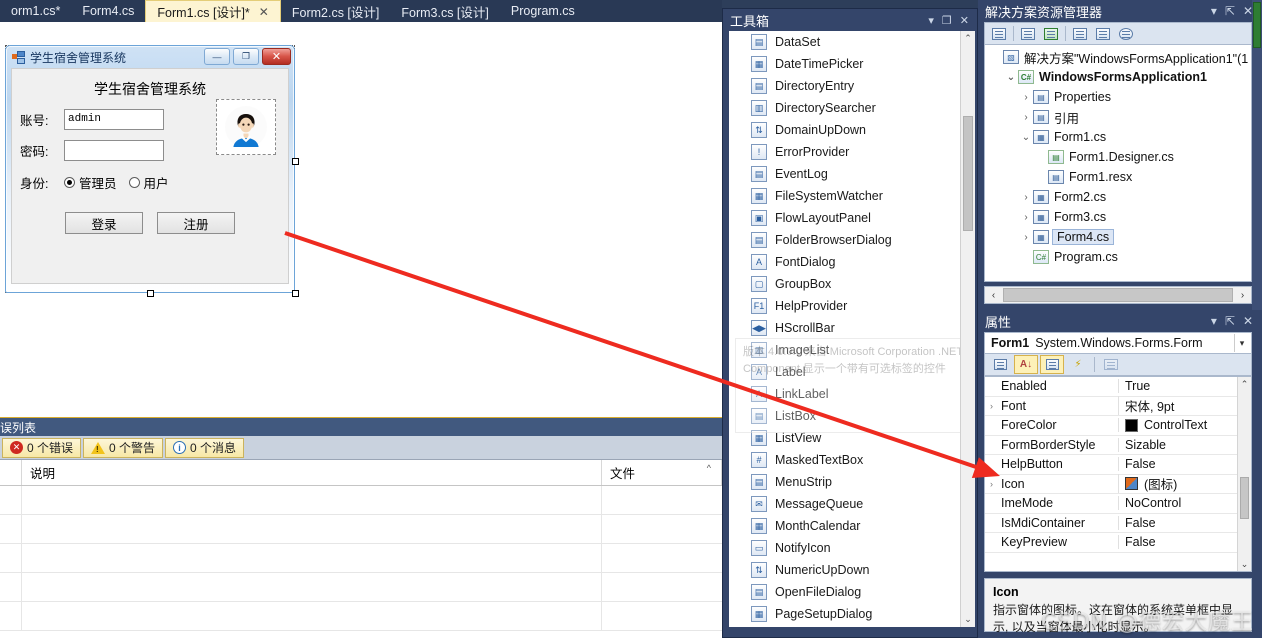 Image resolution: width=1262 pixels, height=638 pixels. Describe the element at coordinates (1244, 564) in the screenshot. I see `scroll-down-icon: ⌄` at that location.